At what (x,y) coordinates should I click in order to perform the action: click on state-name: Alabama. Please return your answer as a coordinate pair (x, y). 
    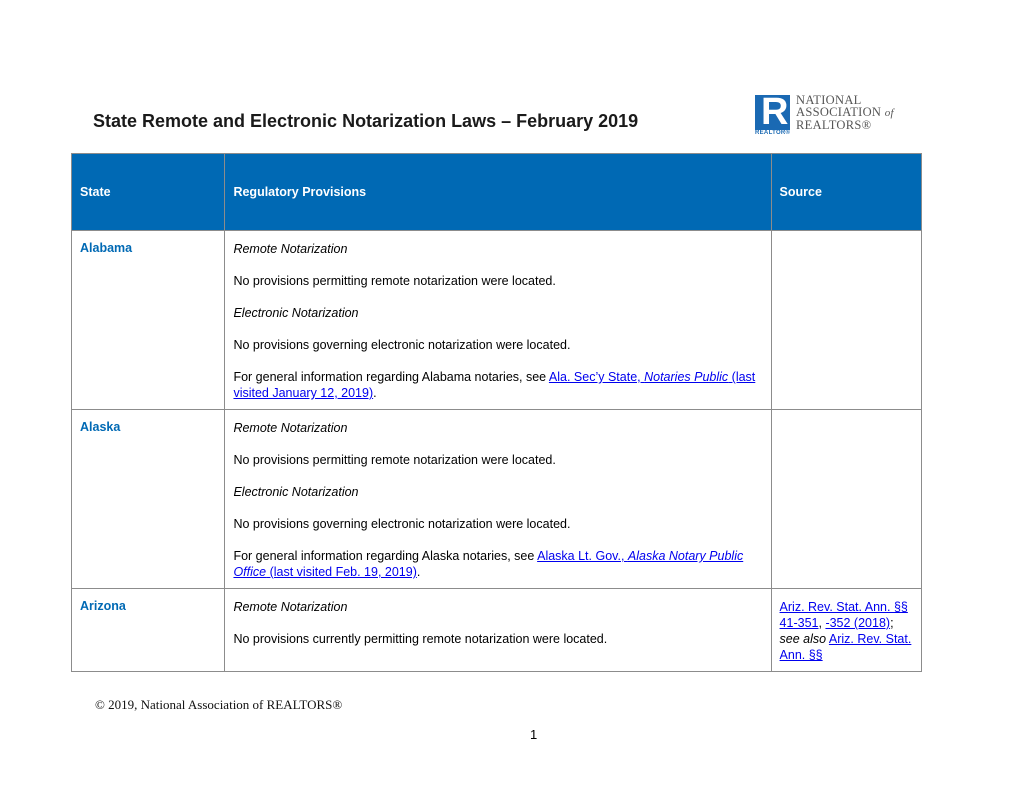
    Looking at the image, I should click on (106, 248).